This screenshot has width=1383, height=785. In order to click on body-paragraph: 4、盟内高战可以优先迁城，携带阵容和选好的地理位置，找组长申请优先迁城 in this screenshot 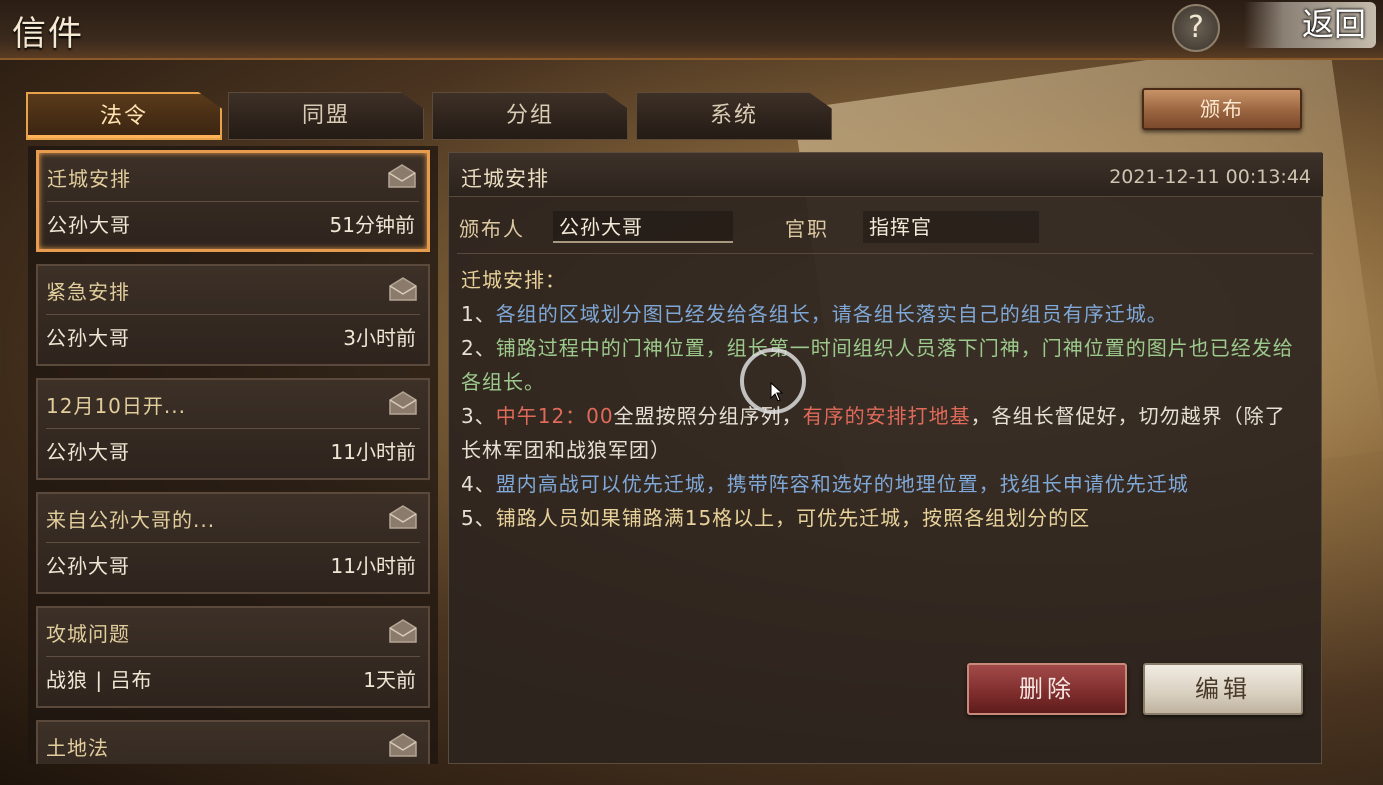, I will do `click(881, 484)`.